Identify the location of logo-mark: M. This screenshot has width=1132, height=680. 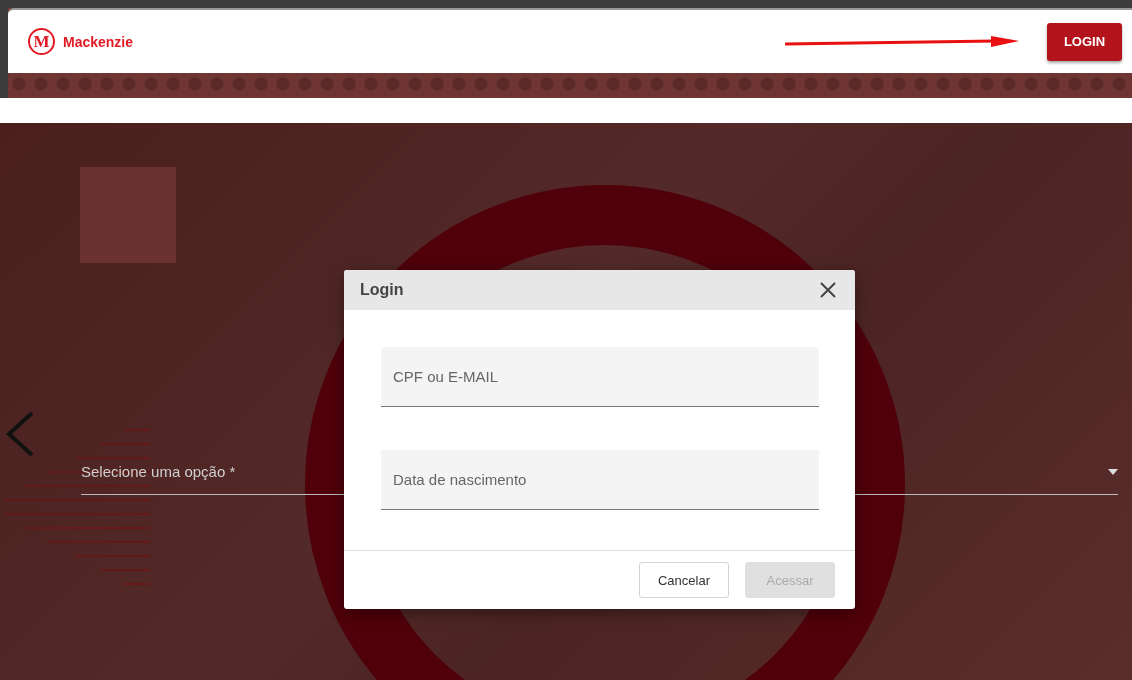
(41, 41).